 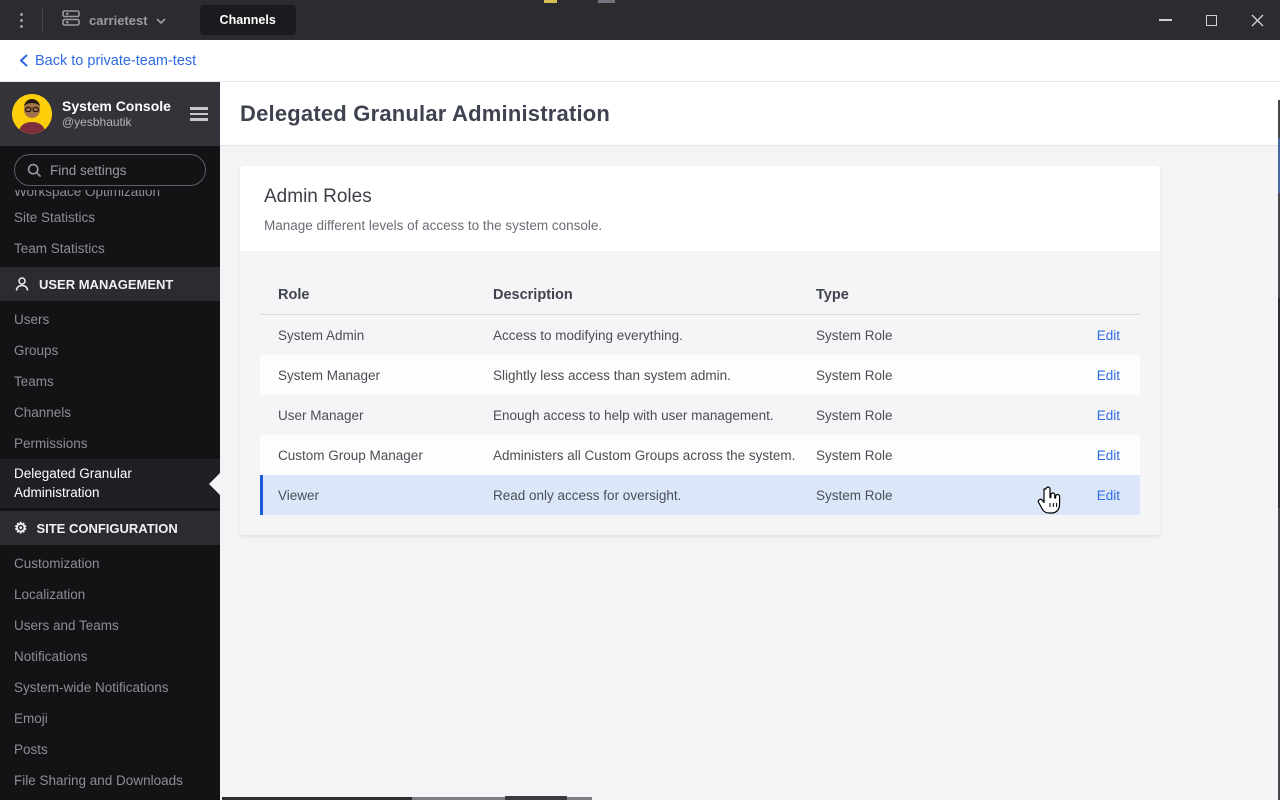 I want to click on sidebar-section-site-configuration: ⚙ SITE CONFIGURATION, so click(x=110, y=528).